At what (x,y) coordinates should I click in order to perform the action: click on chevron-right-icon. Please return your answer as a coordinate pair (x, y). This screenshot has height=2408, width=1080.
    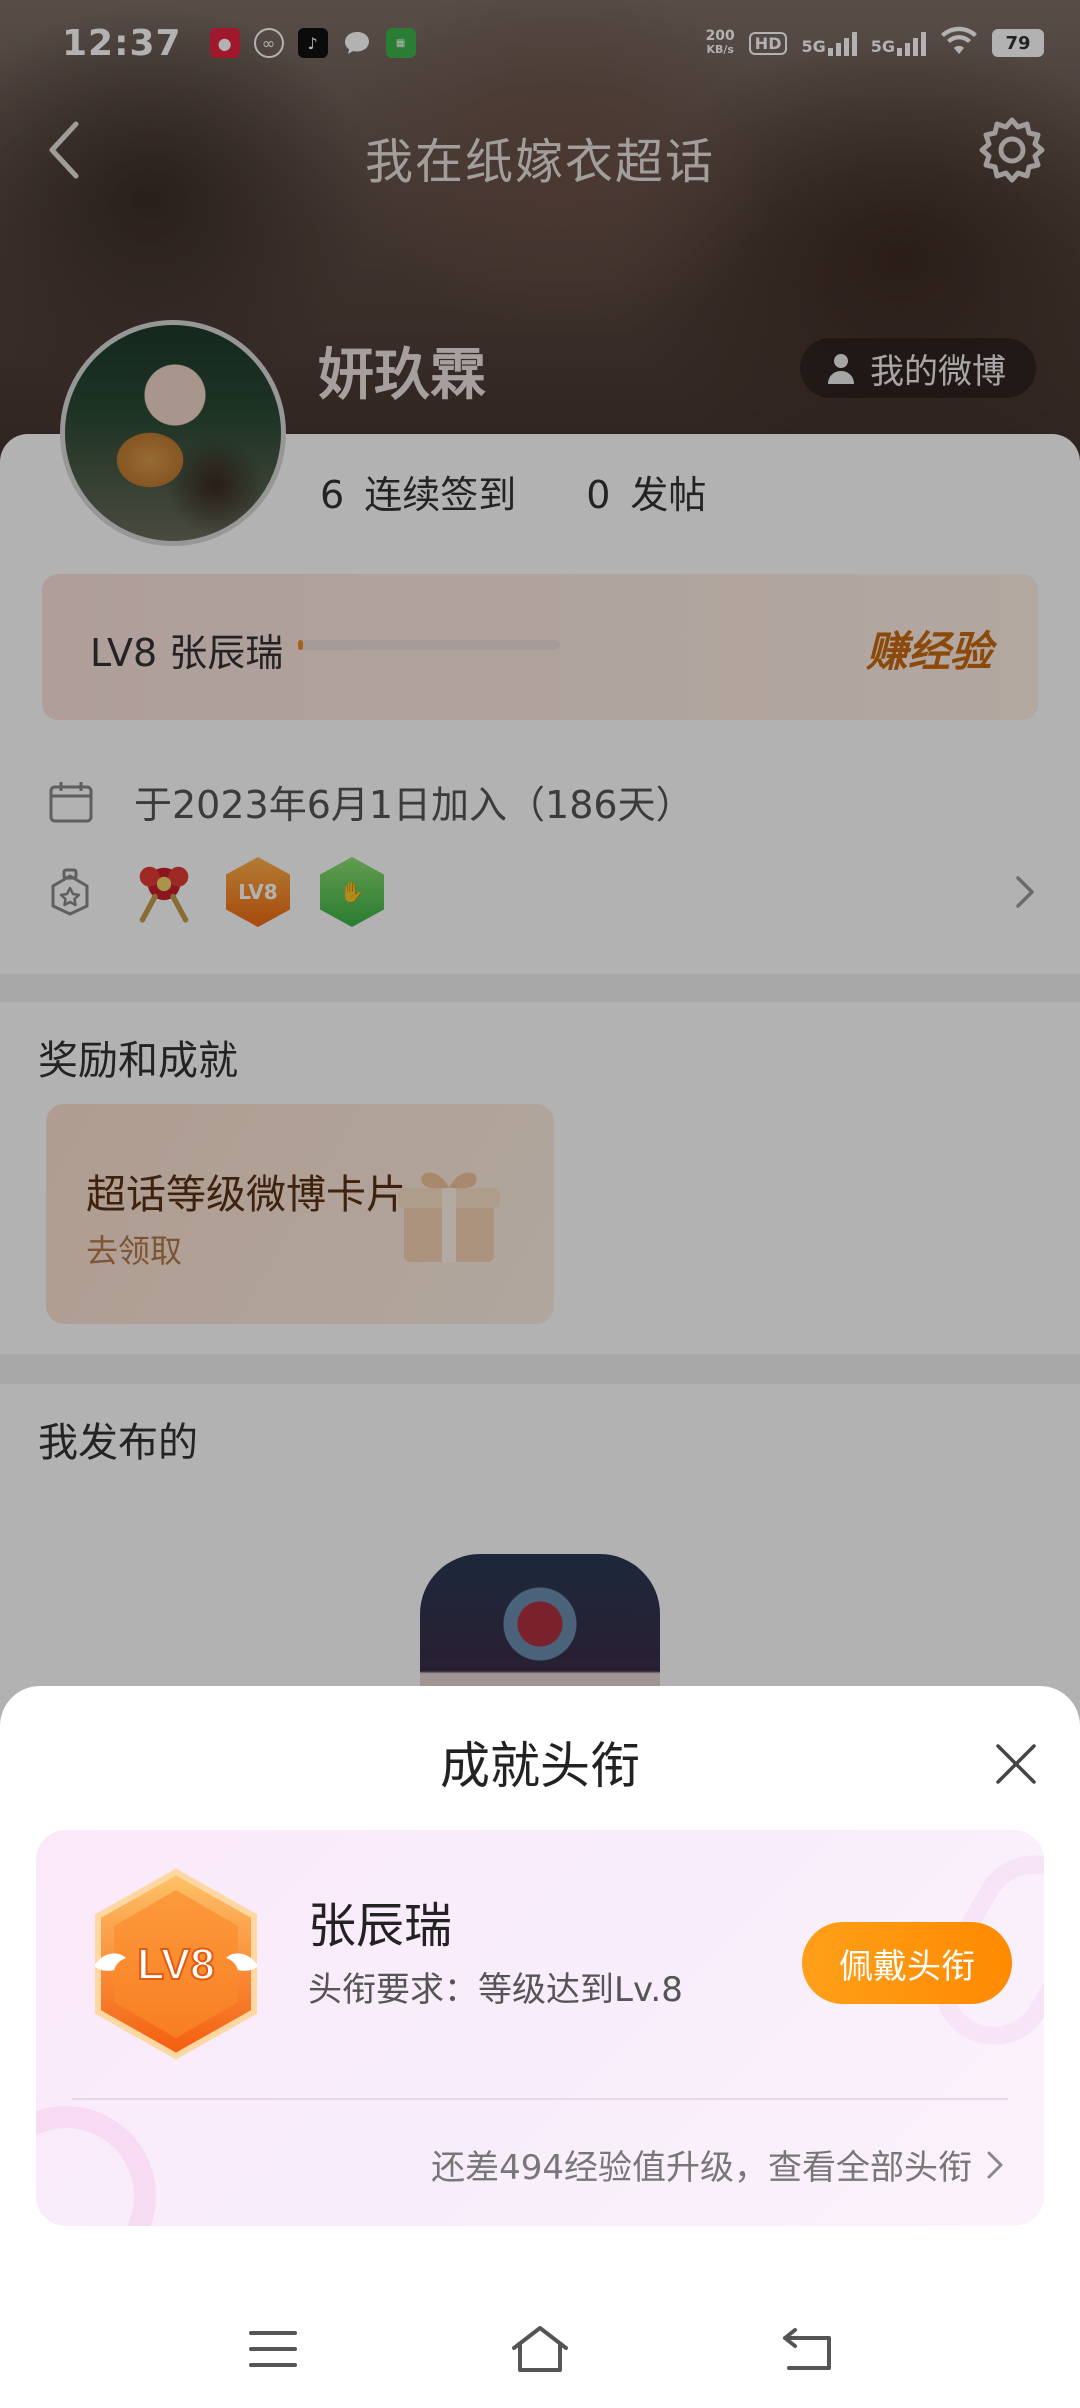
    Looking at the image, I should click on (995, 2164).